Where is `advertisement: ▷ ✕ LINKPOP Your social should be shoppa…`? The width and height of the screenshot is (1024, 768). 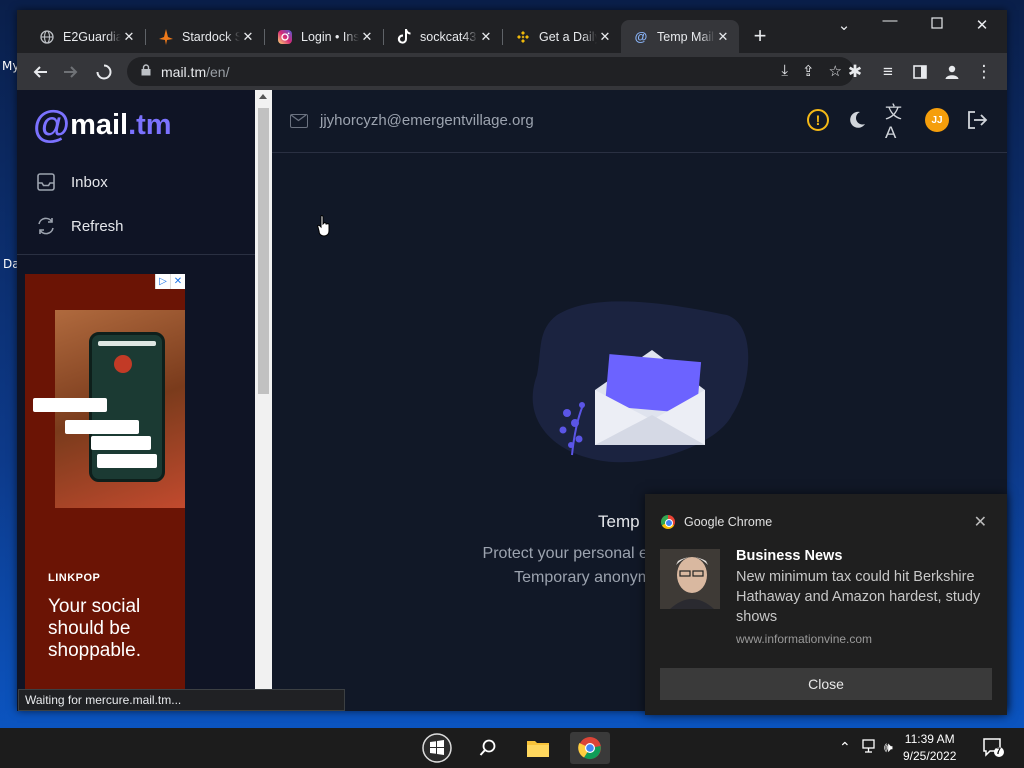 advertisement: ▷ ✕ LINKPOP Your social should be shoppa… is located at coordinates (105, 492).